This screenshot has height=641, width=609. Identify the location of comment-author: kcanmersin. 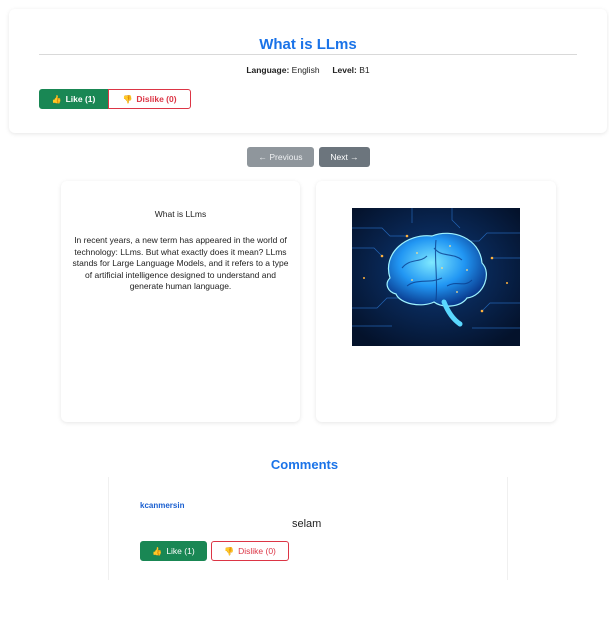
(162, 505).